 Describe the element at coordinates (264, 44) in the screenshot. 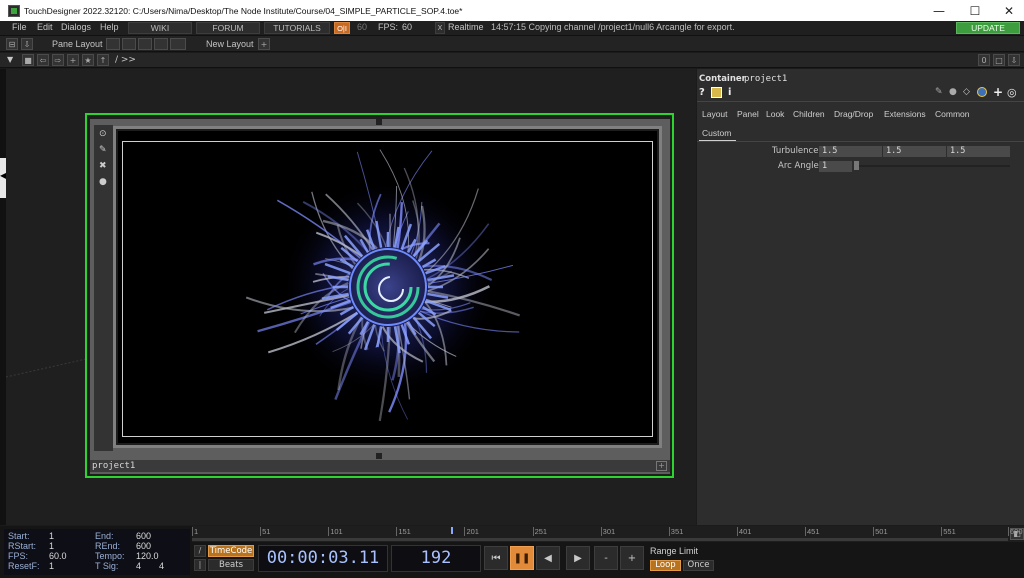

I see `add-layout-button: +` at that location.